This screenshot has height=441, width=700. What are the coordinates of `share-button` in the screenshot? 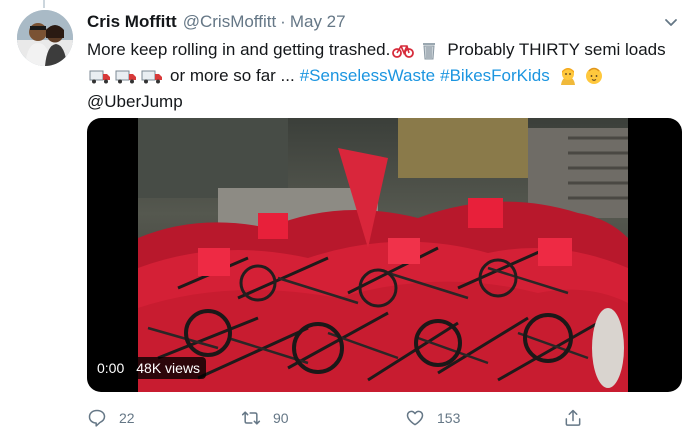 It's located at (579, 418).